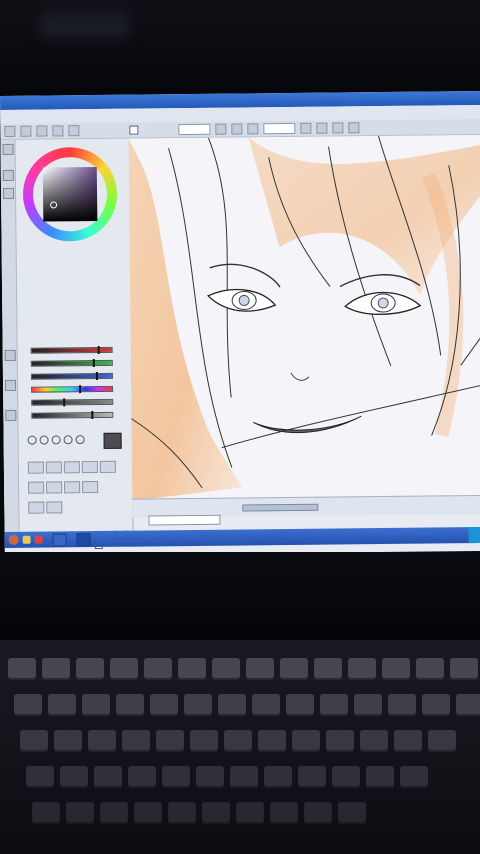 Image resolution: width=480 pixels, height=854 pixels. What do you see at coordinates (70, 194) in the screenshot?
I see `saturation-value-square` at bounding box center [70, 194].